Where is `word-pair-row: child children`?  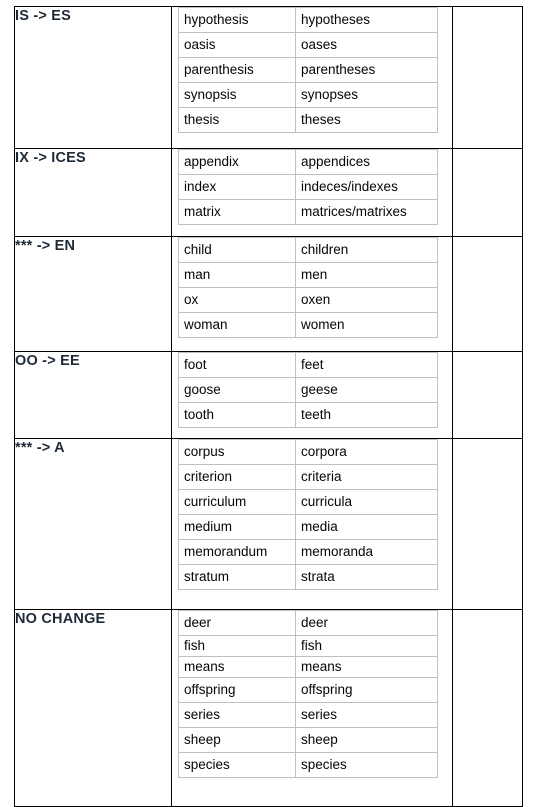
word-pair-row: child children is located at coordinates (308, 250).